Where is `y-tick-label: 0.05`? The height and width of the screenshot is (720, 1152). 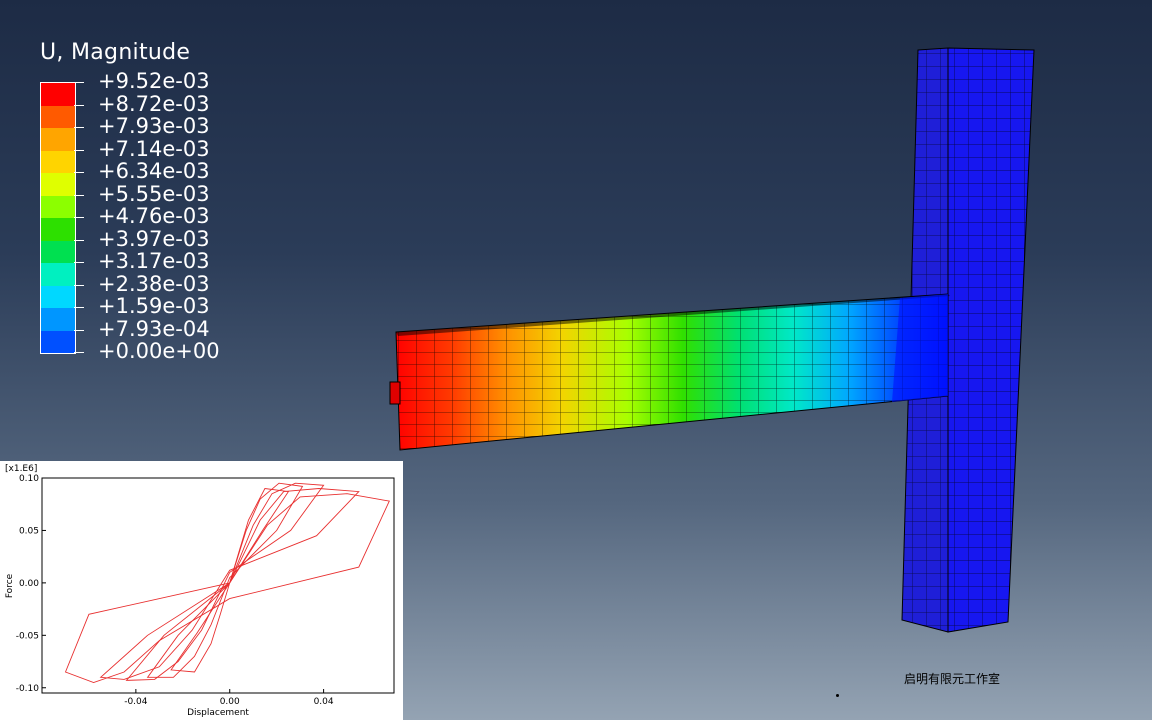 y-tick-label: 0.05 is located at coordinates (29, 531).